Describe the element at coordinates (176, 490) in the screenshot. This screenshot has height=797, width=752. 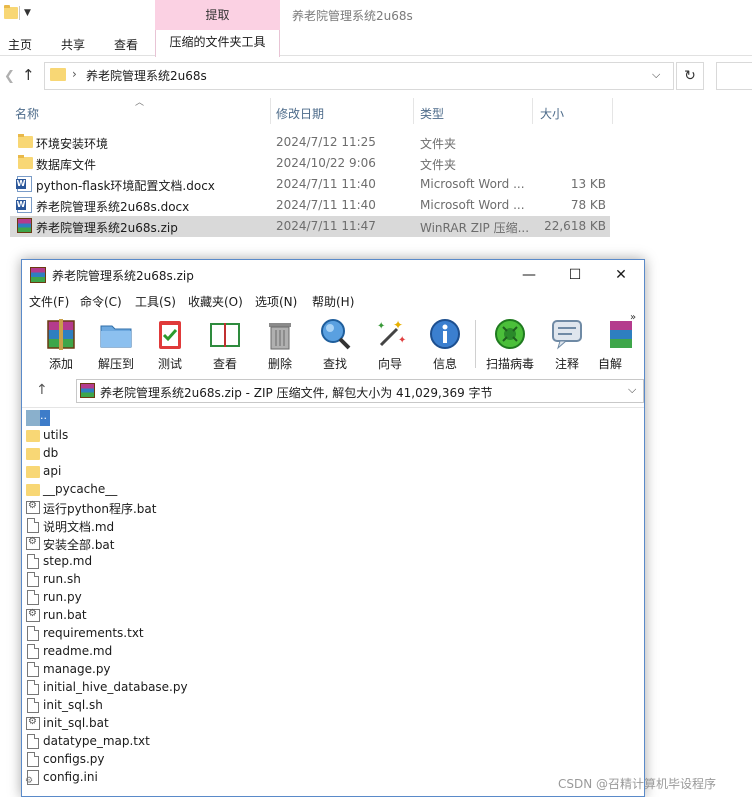
I see `list-item: __pycache__` at that location.